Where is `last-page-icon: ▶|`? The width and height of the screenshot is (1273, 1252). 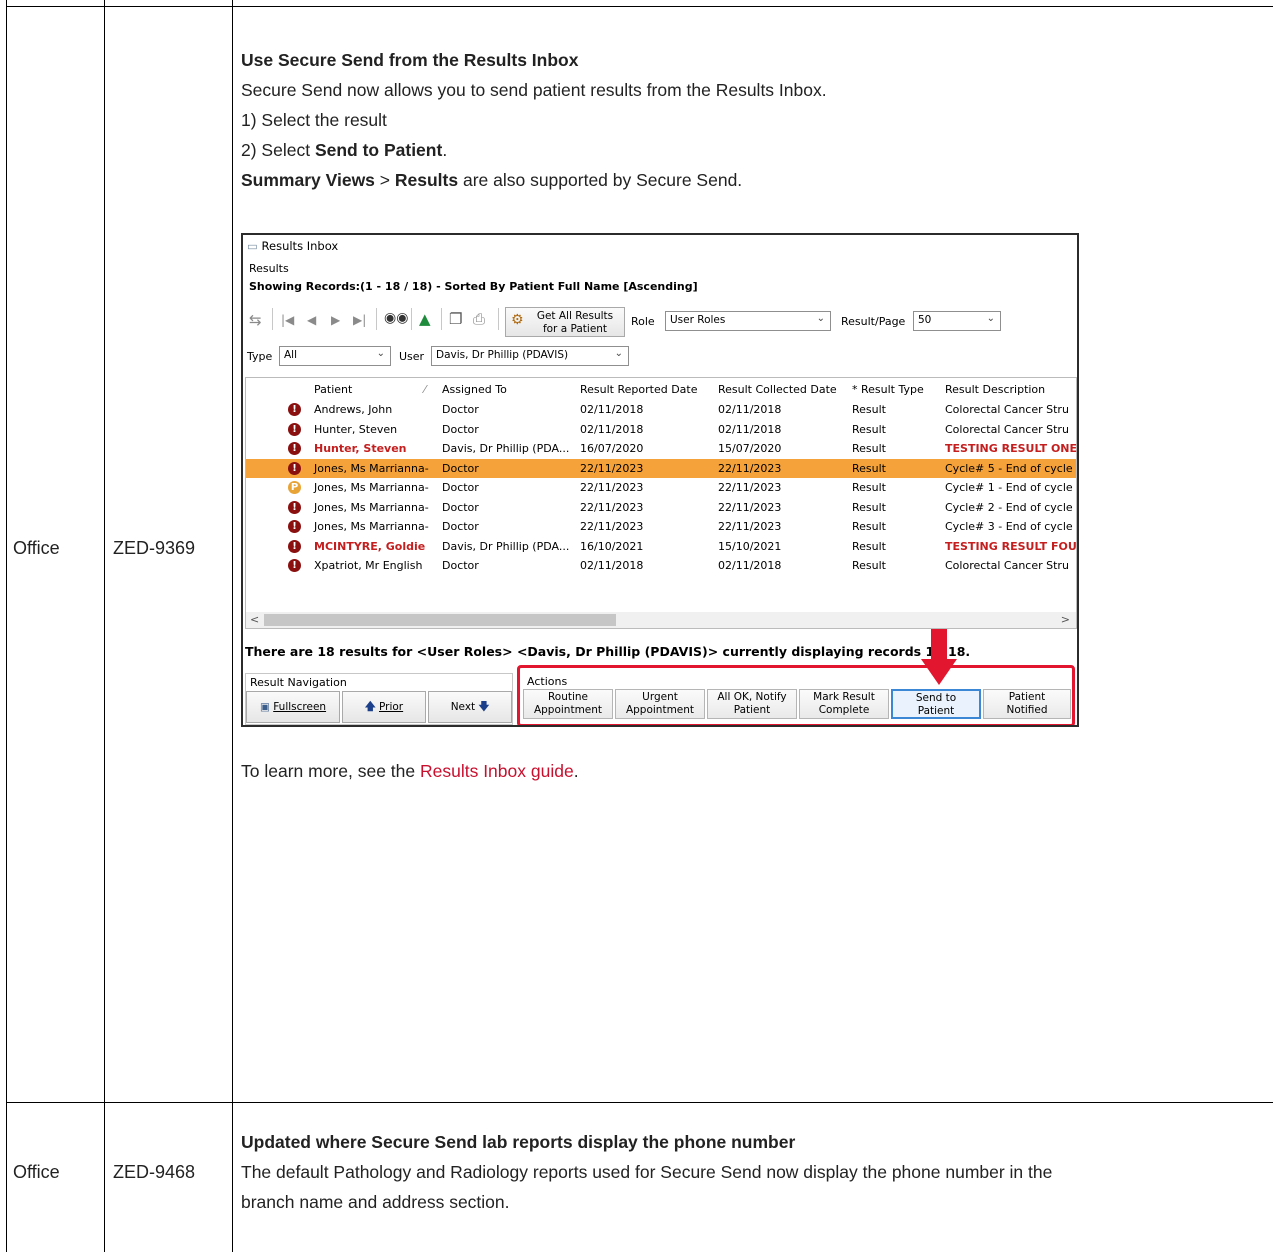 last-page-icon: ▶| is located at coordinates (359, 320).